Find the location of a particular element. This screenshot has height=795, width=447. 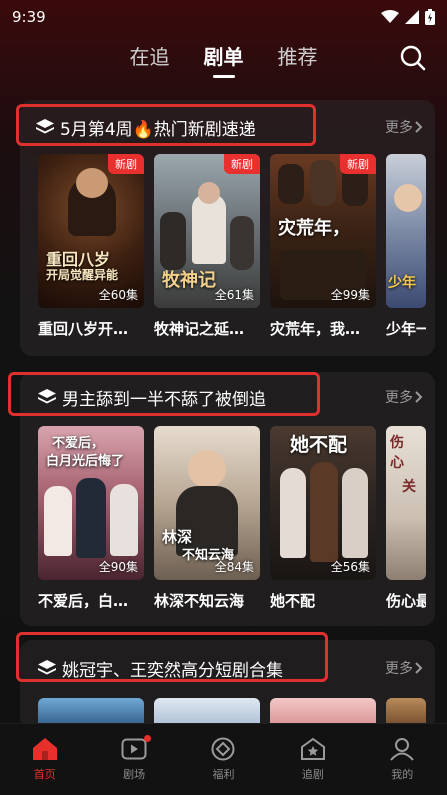

play-box-icon is located at coordinates (134, 749).